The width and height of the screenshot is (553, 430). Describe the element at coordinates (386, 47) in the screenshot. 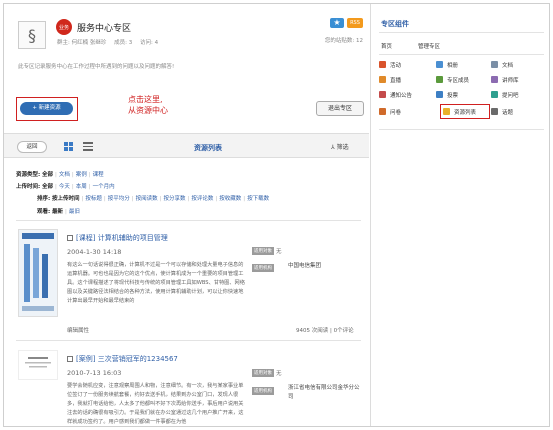

I see `nav-home: 首页` at that location.